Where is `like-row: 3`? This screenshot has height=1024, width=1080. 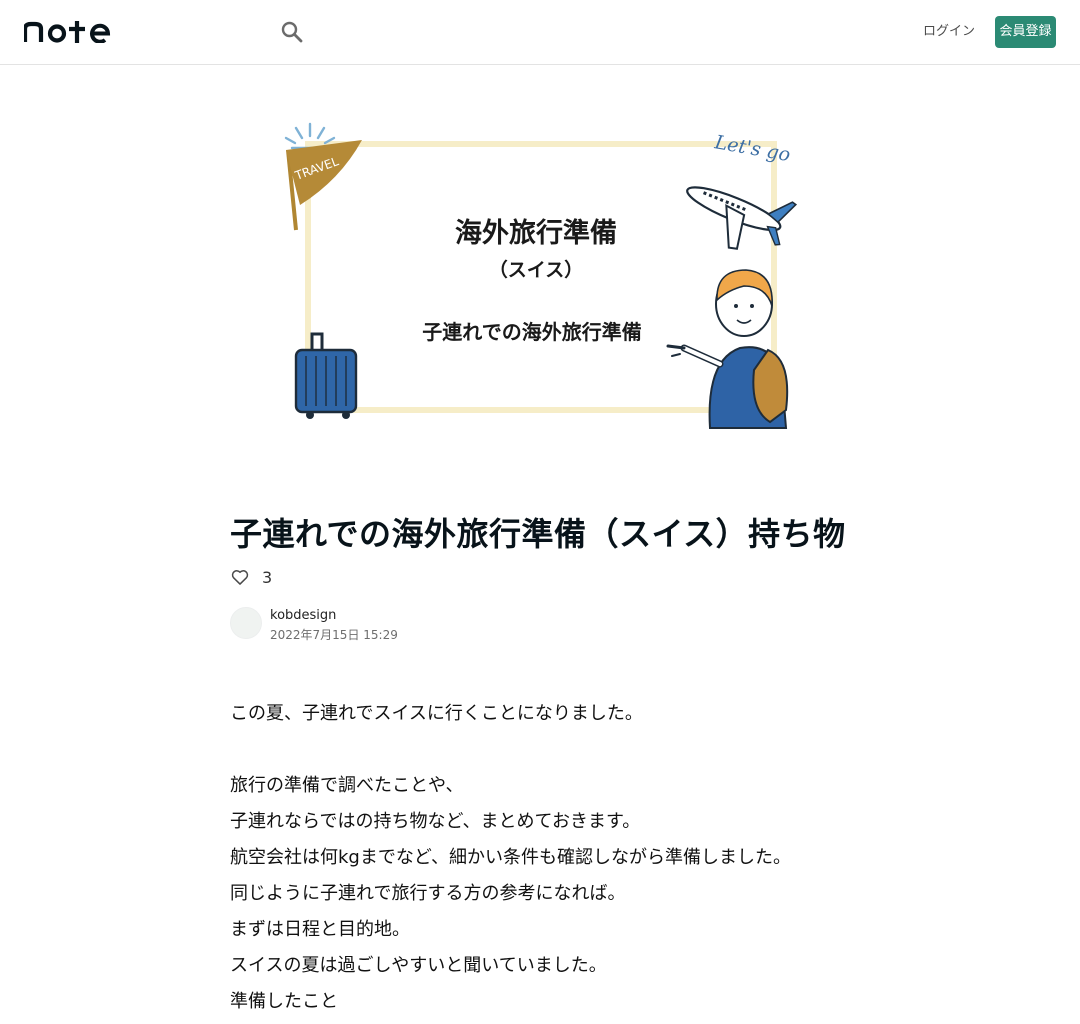
like-row: 3 is located at coordinates (251, 577).